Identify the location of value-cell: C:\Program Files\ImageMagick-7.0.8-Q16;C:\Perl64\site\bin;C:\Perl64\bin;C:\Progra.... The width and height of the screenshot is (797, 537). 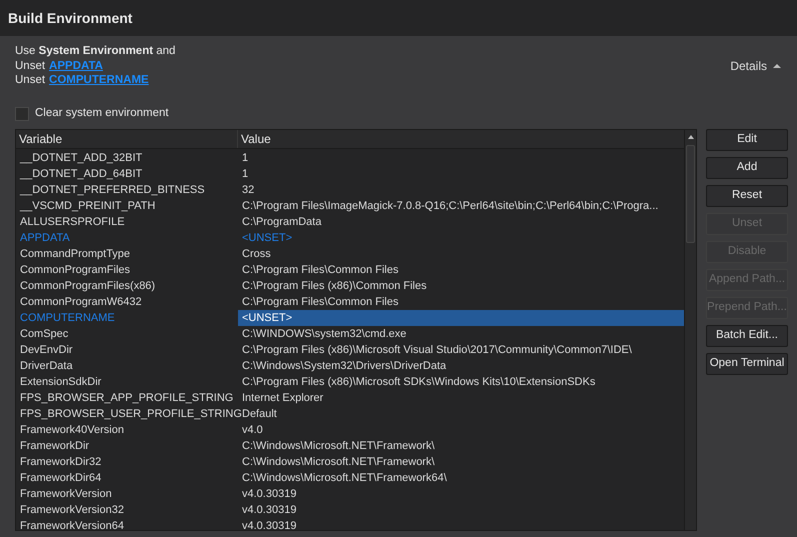
(461, 206).